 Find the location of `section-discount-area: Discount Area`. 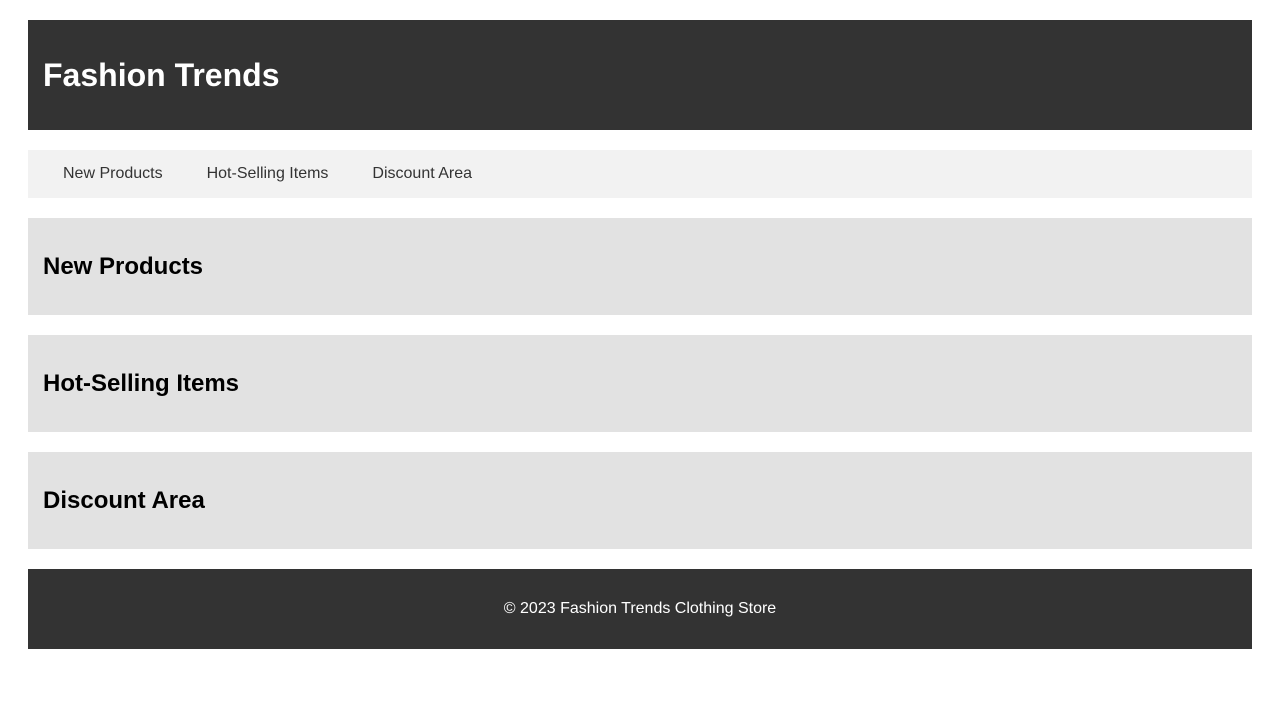

section-discount-area: Discount Area is located at coordinates (640, 500).